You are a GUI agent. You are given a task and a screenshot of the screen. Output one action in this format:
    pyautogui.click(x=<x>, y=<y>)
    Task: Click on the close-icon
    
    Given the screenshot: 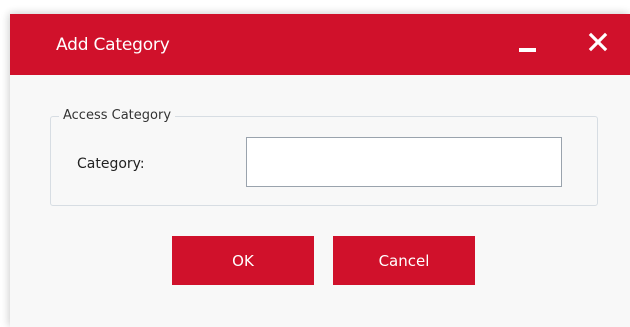 What is the action you would take?
    pyautogui.click(x=598, y=42)
    